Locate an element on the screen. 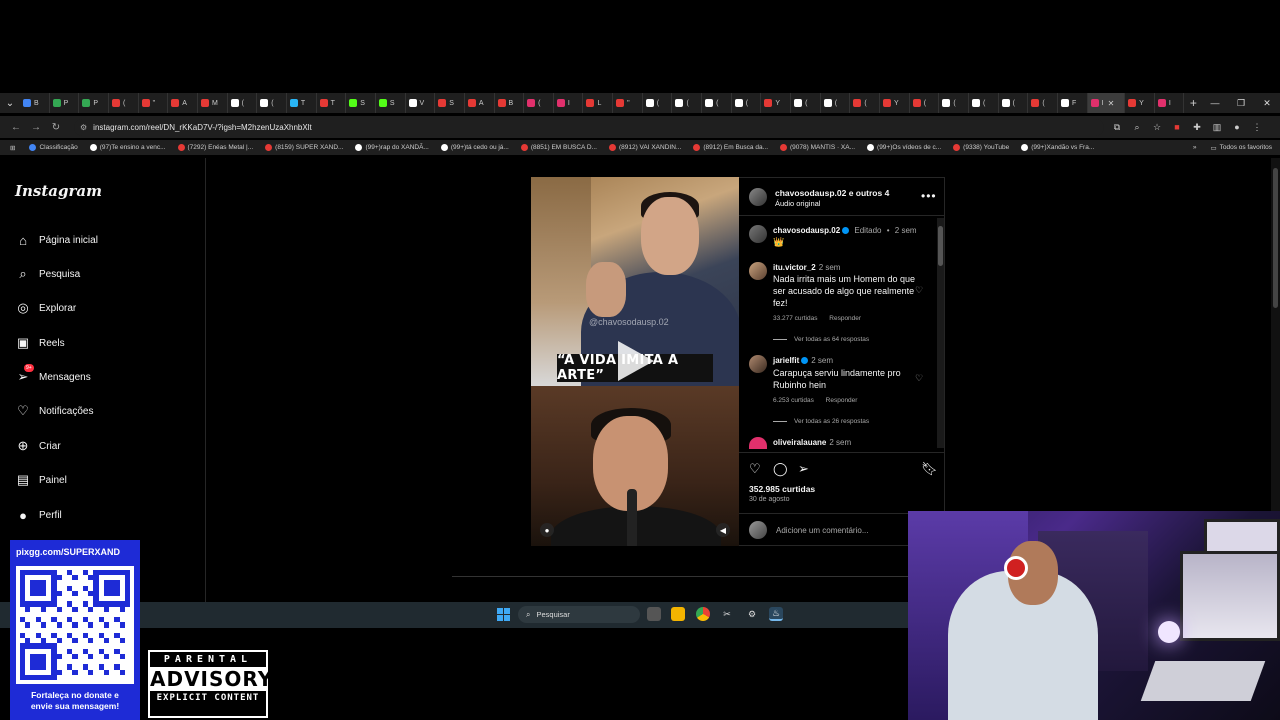 The height and width of the screenshot is (720, 1280). browser-tab: A is located at coordinates (480, 103).